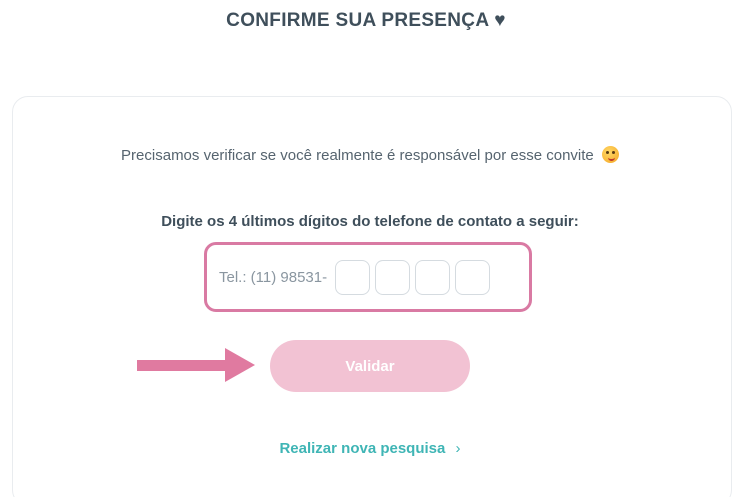  What do you see at coordinates (273, 277) in the screenshot?
I see `phone-prefix: Tel.: (11) 98531-` at bounding box center [273, 277].